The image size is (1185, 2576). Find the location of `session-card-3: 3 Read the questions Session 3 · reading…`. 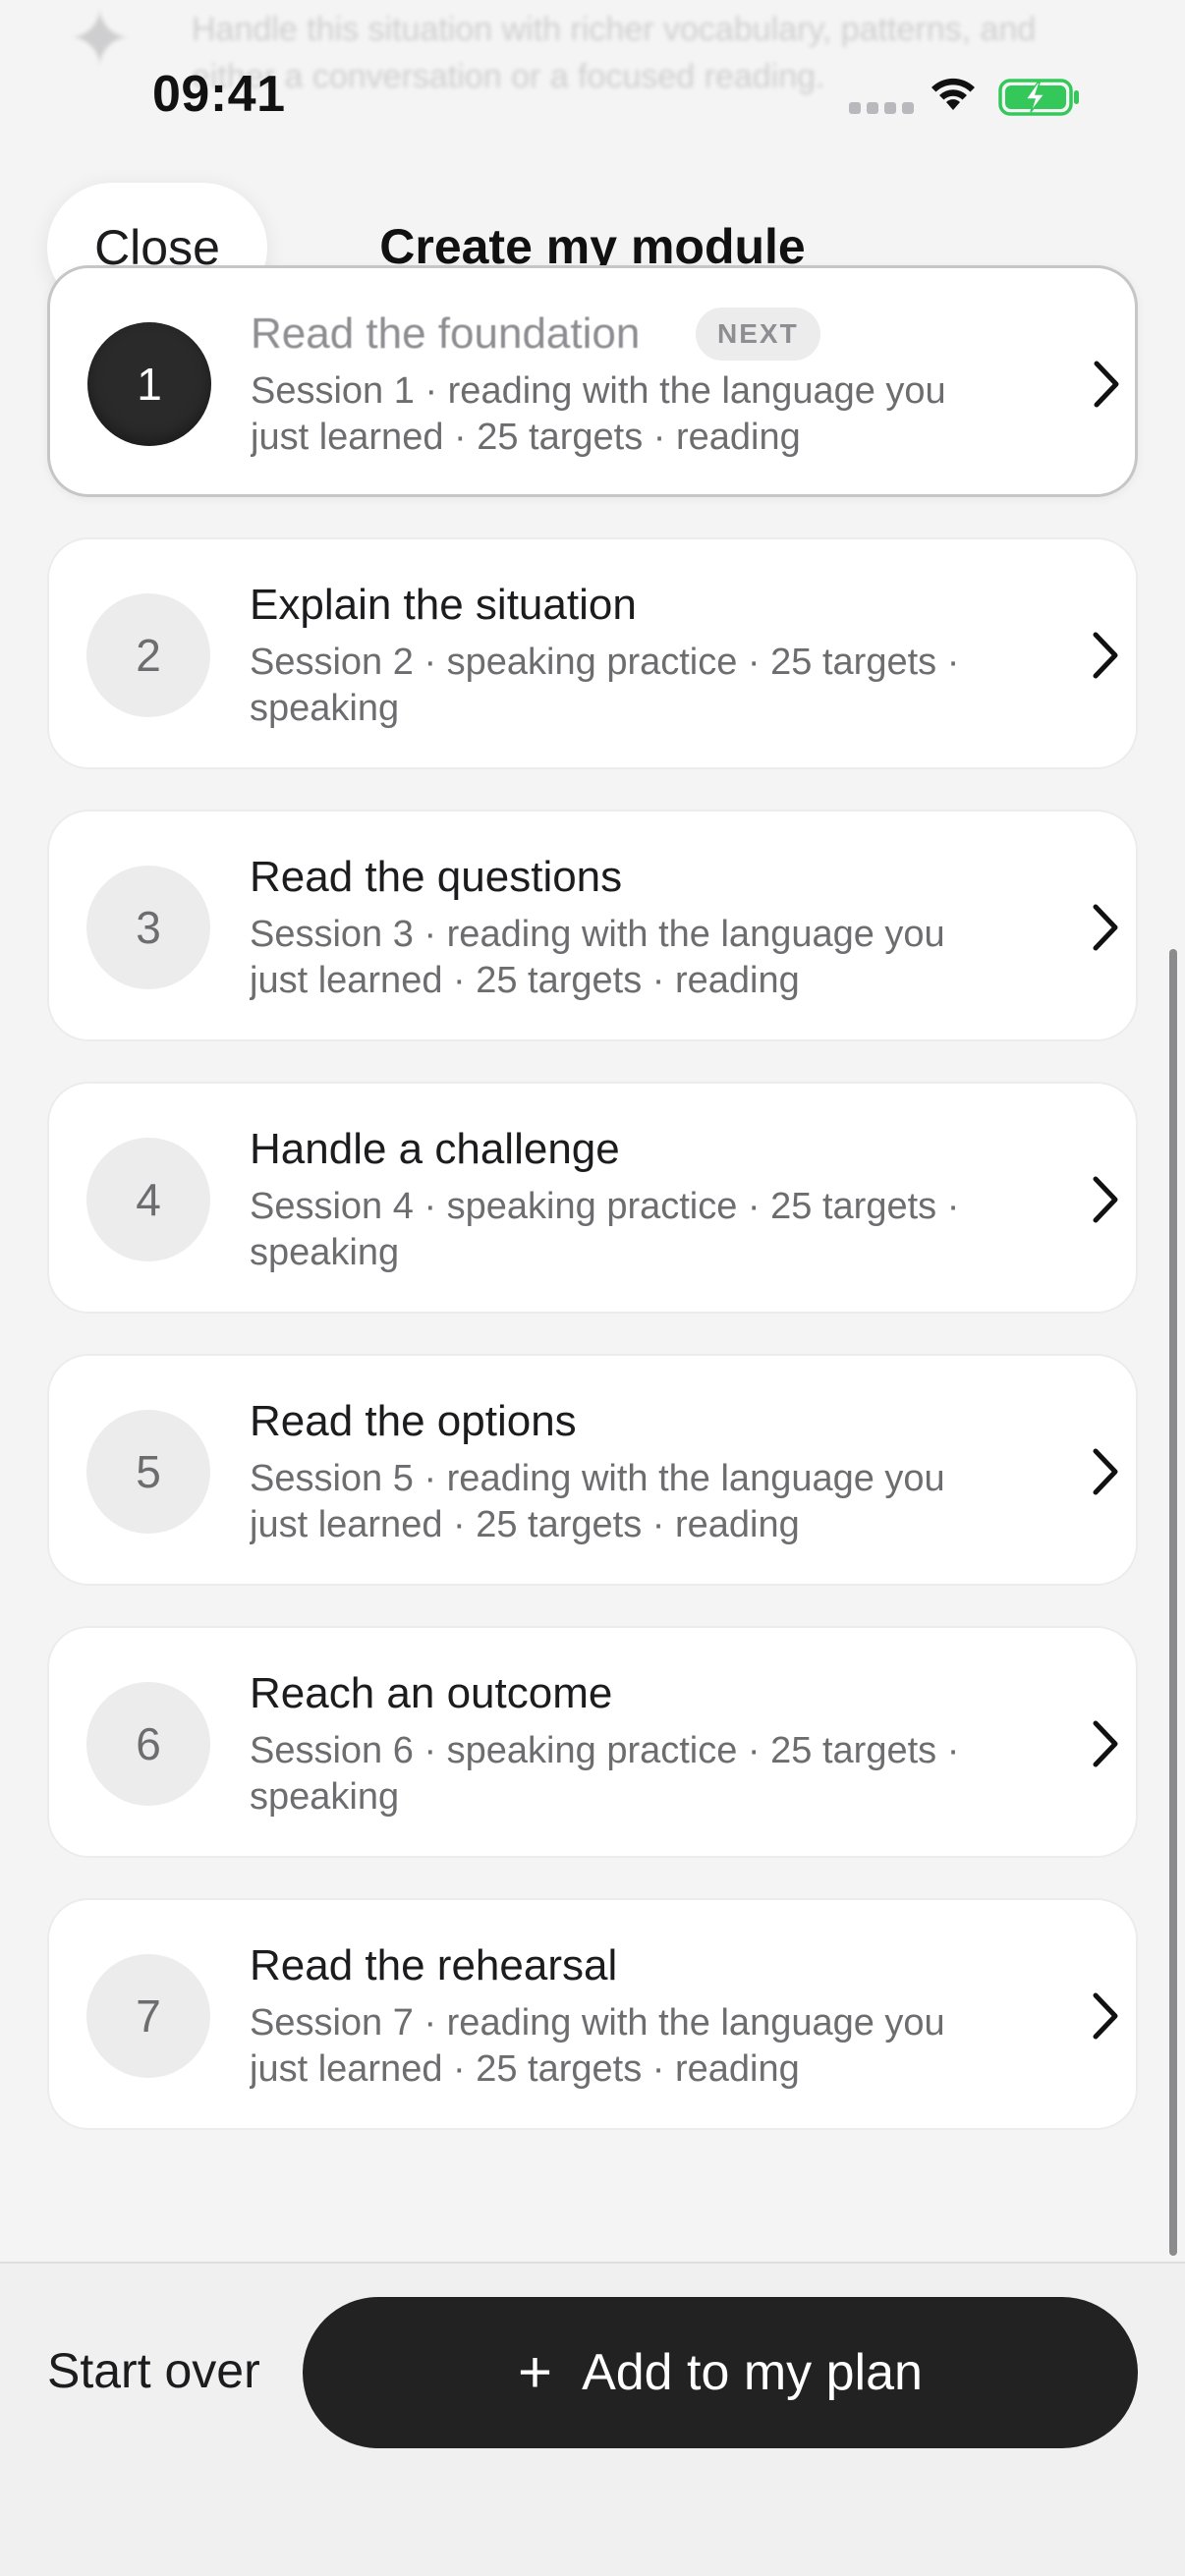

session-card-3: 3 Read the questions Session 3 · reading… is located at coordinates (592, 925).